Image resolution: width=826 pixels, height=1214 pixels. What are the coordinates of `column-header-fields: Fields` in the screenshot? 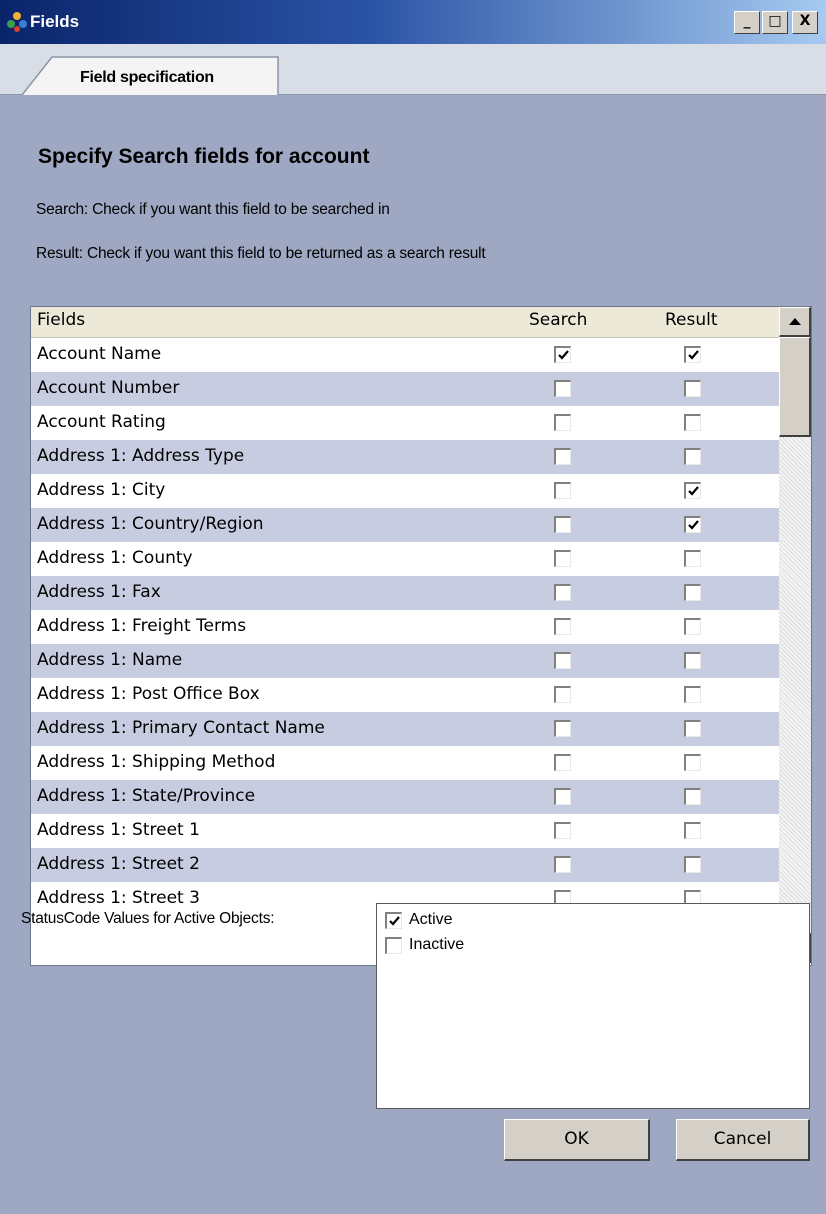 It's located at (61, 320).